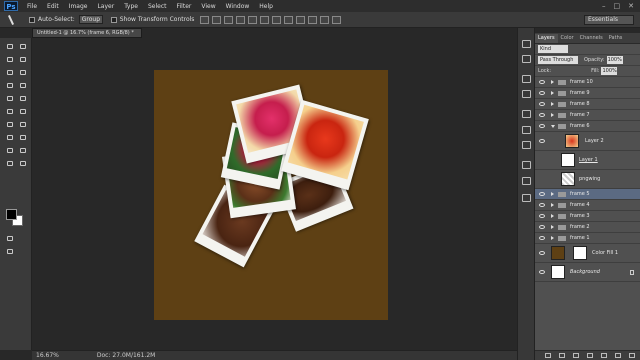 This screenshot has width=640, height=360. Describe the element at coordinates (567, 38) in the screenshot. I see `tab-color: Color` at that location.